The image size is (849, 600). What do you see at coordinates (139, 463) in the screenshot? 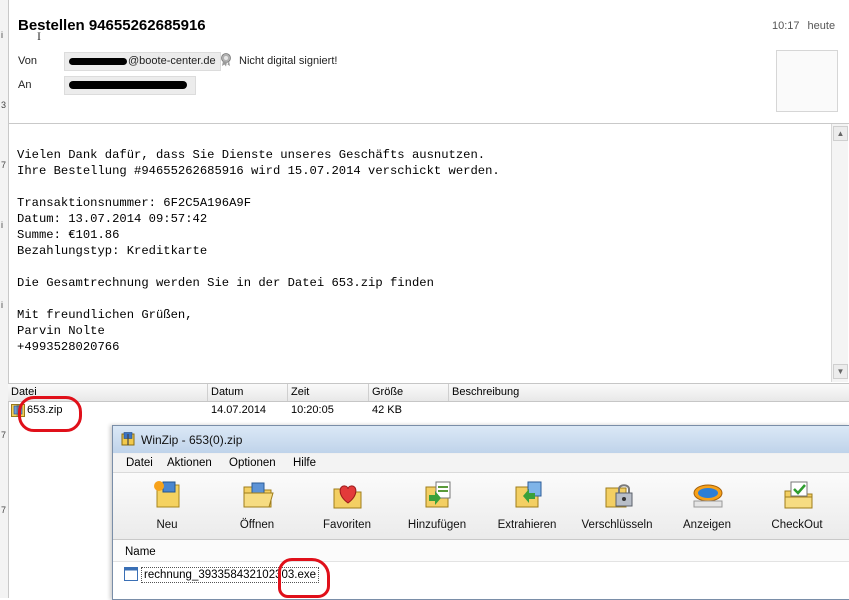
I see `menu-datei: Datei` at bounding box center [139, 463].